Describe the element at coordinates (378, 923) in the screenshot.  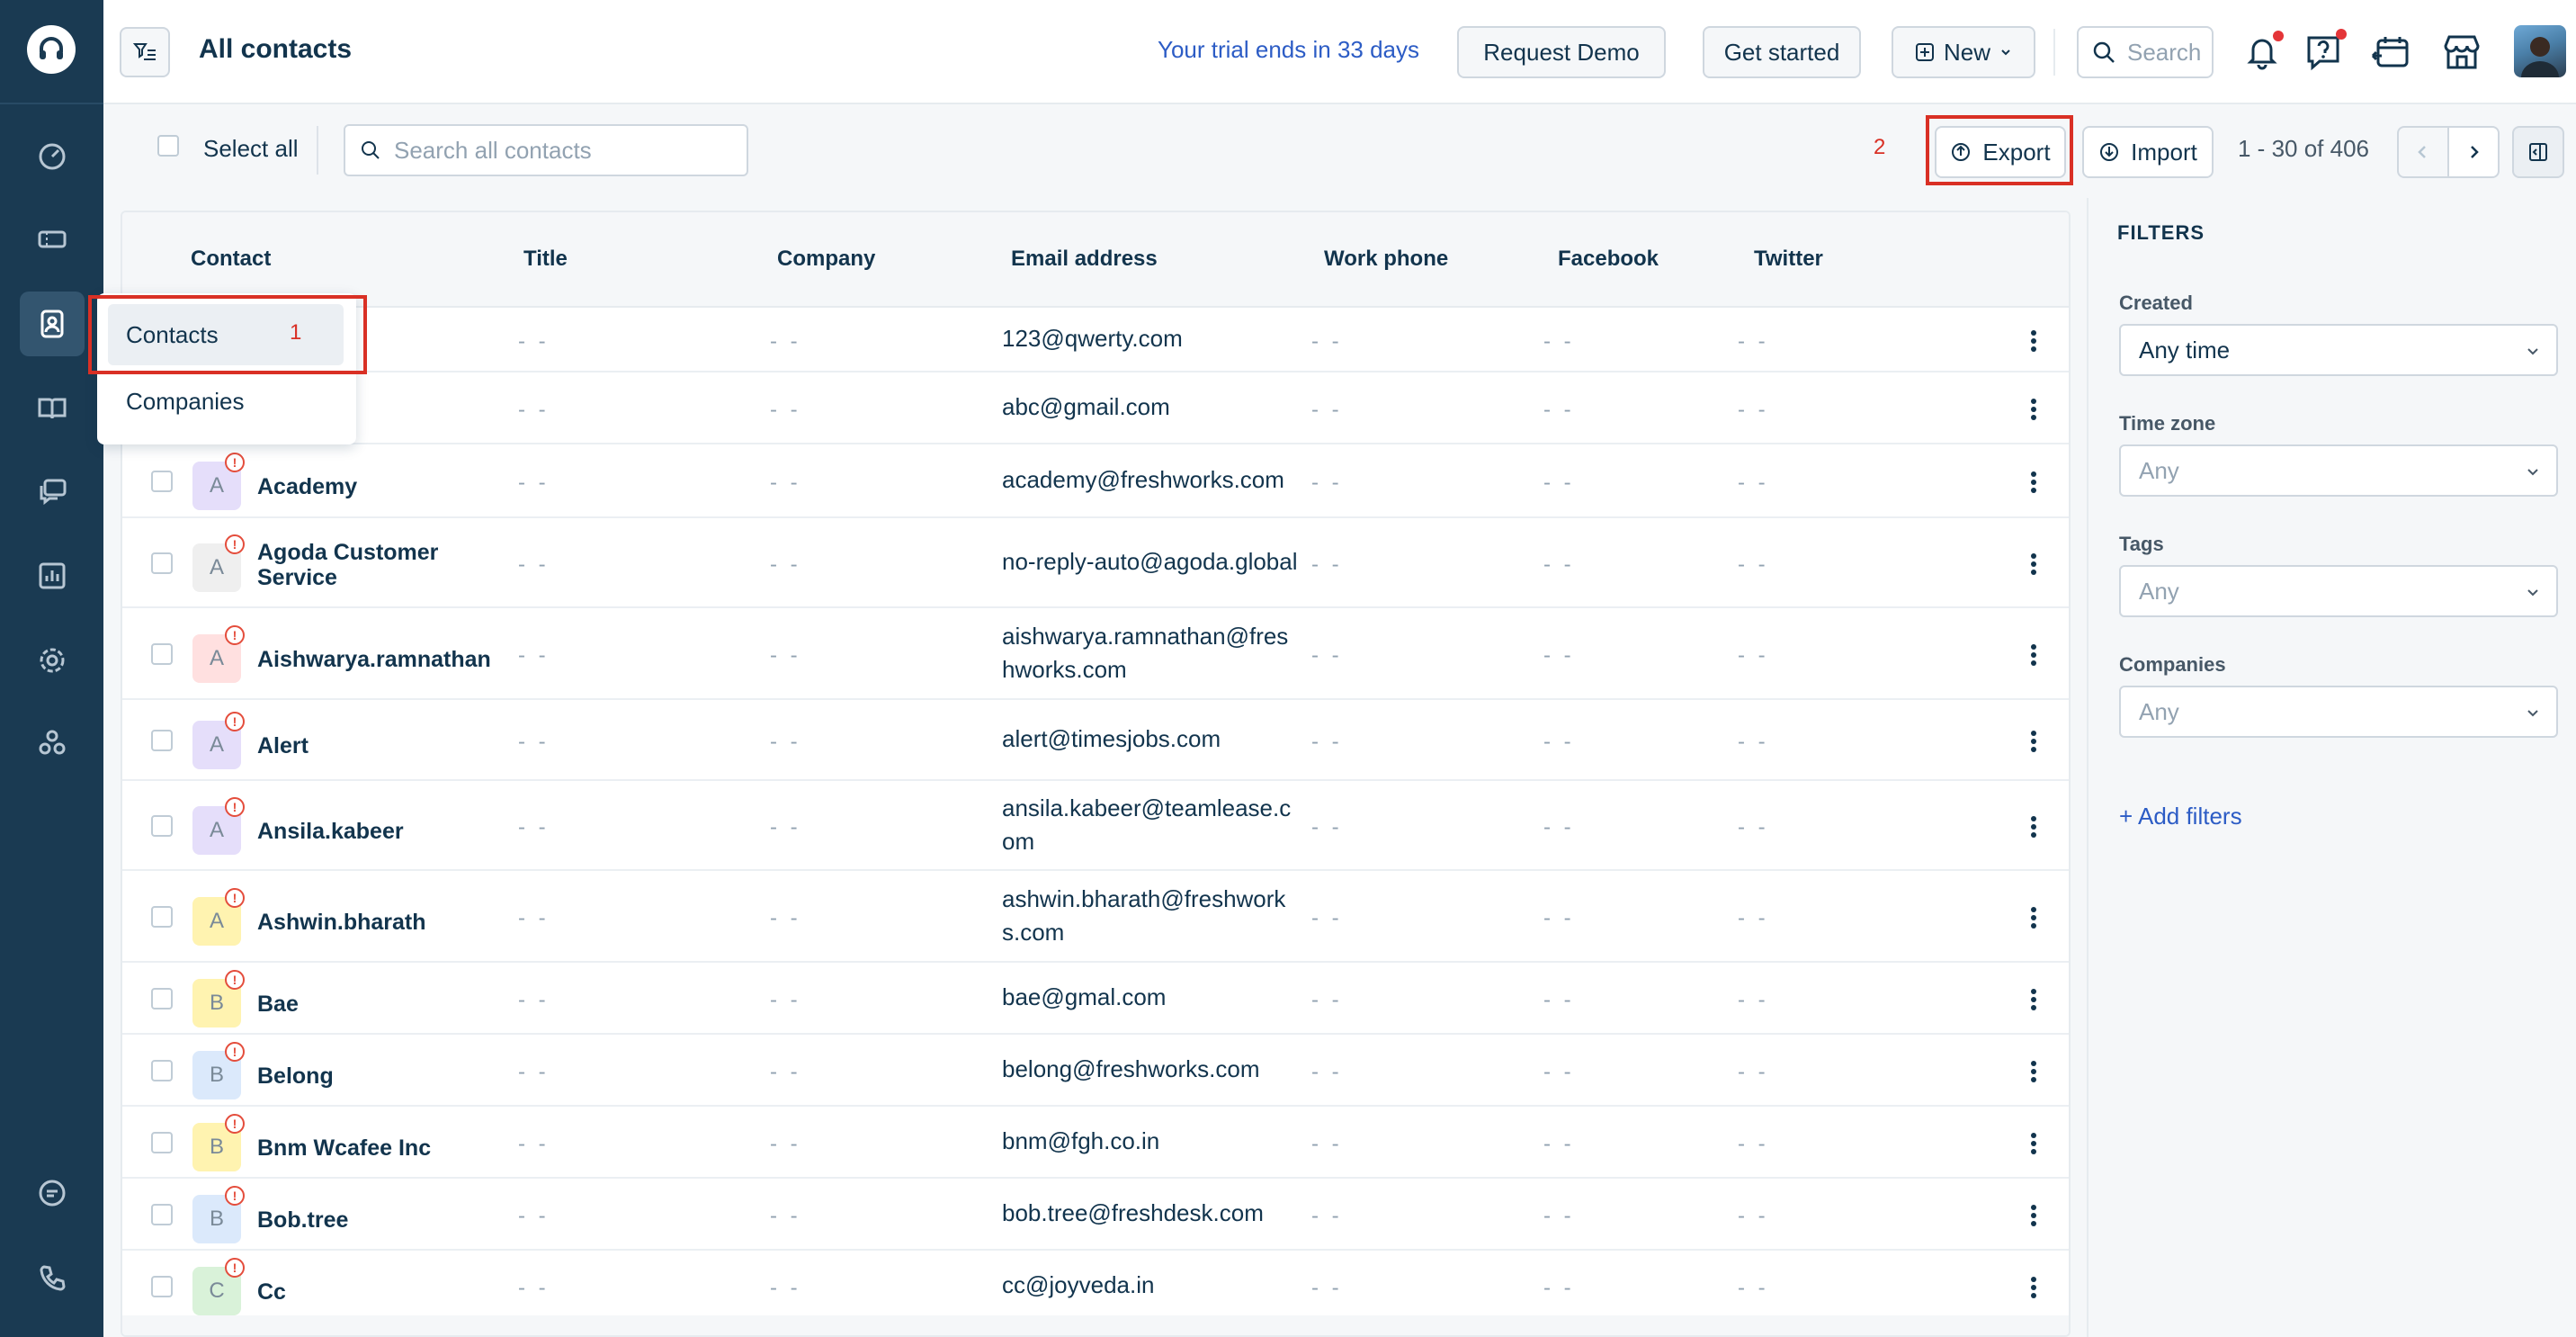
I see `contact-name-link: Ashwin.bharath` at that location.